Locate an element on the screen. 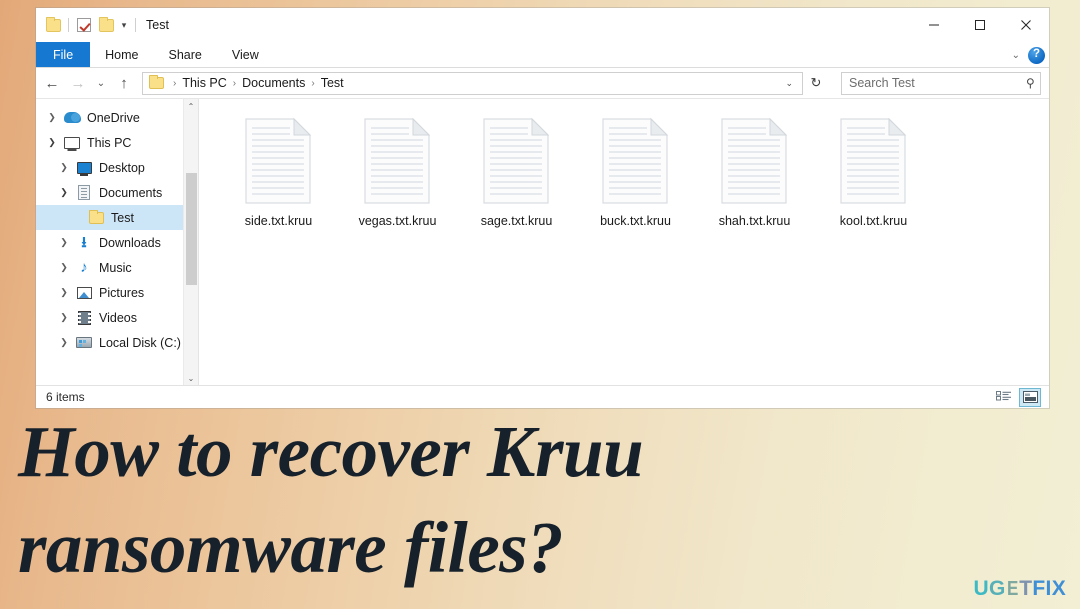 The width and height of the screenshot is (1080, 609). sidebar-item-label: Test is located at coordinates (122, 217).